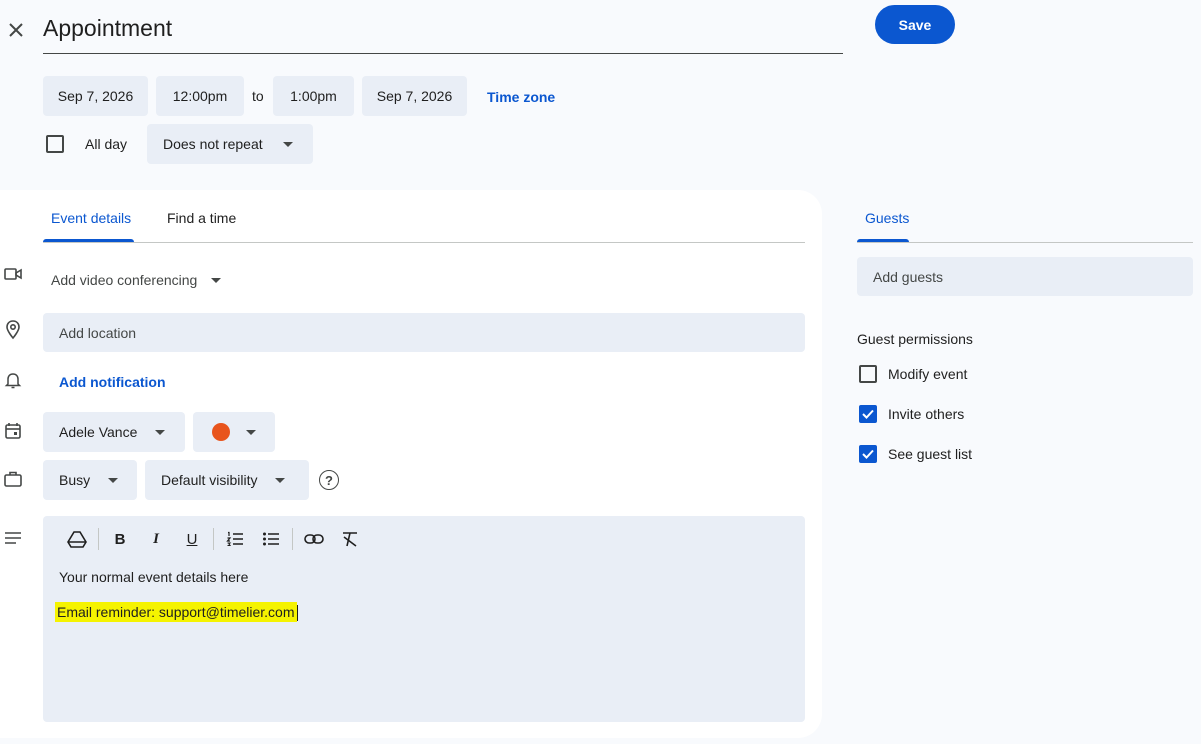  I want to click on help-icon: ?, so click(329, 480).